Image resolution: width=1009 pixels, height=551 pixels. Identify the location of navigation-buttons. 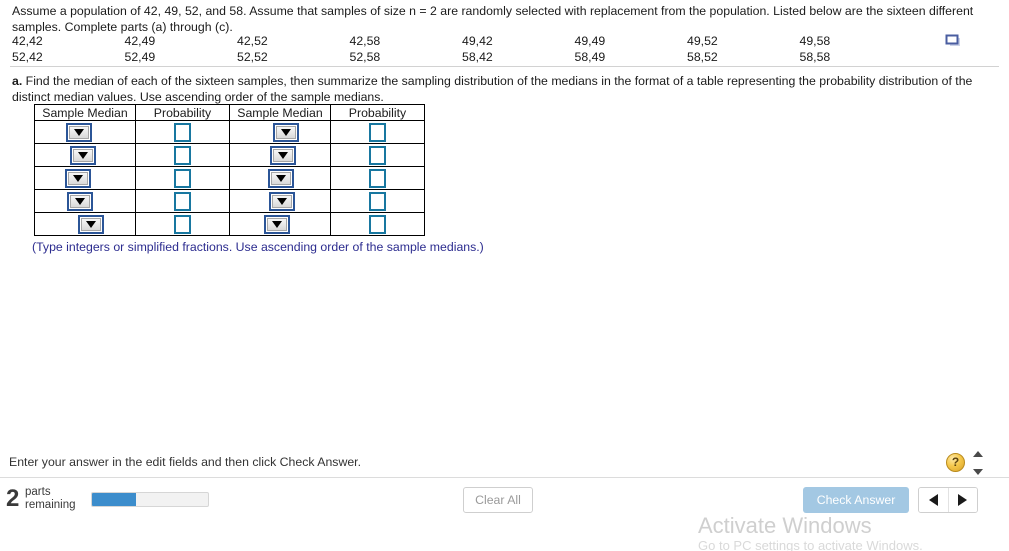
(948, 500).